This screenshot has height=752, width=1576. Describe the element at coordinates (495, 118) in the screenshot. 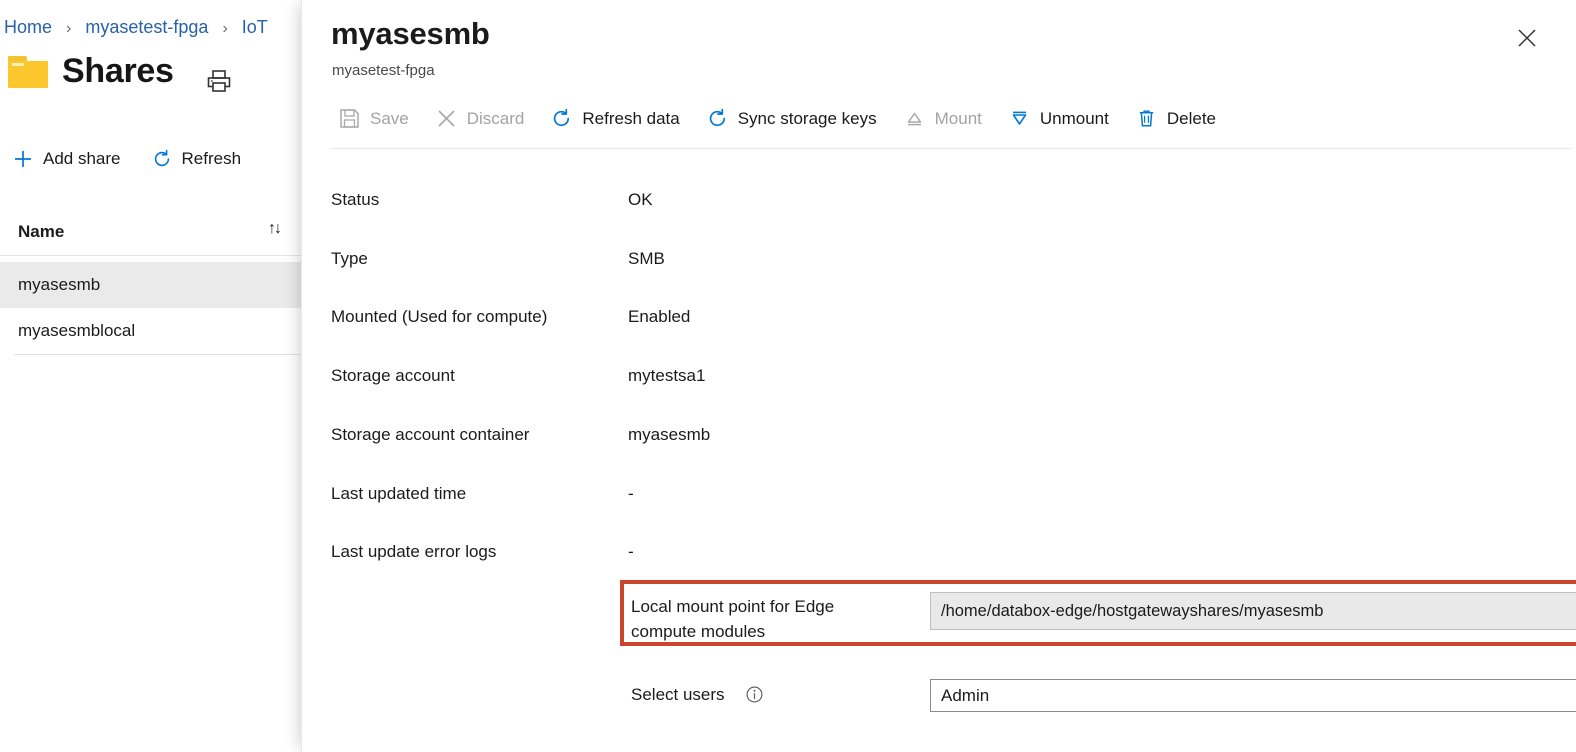

I see `discard-label: Discard` at that location.